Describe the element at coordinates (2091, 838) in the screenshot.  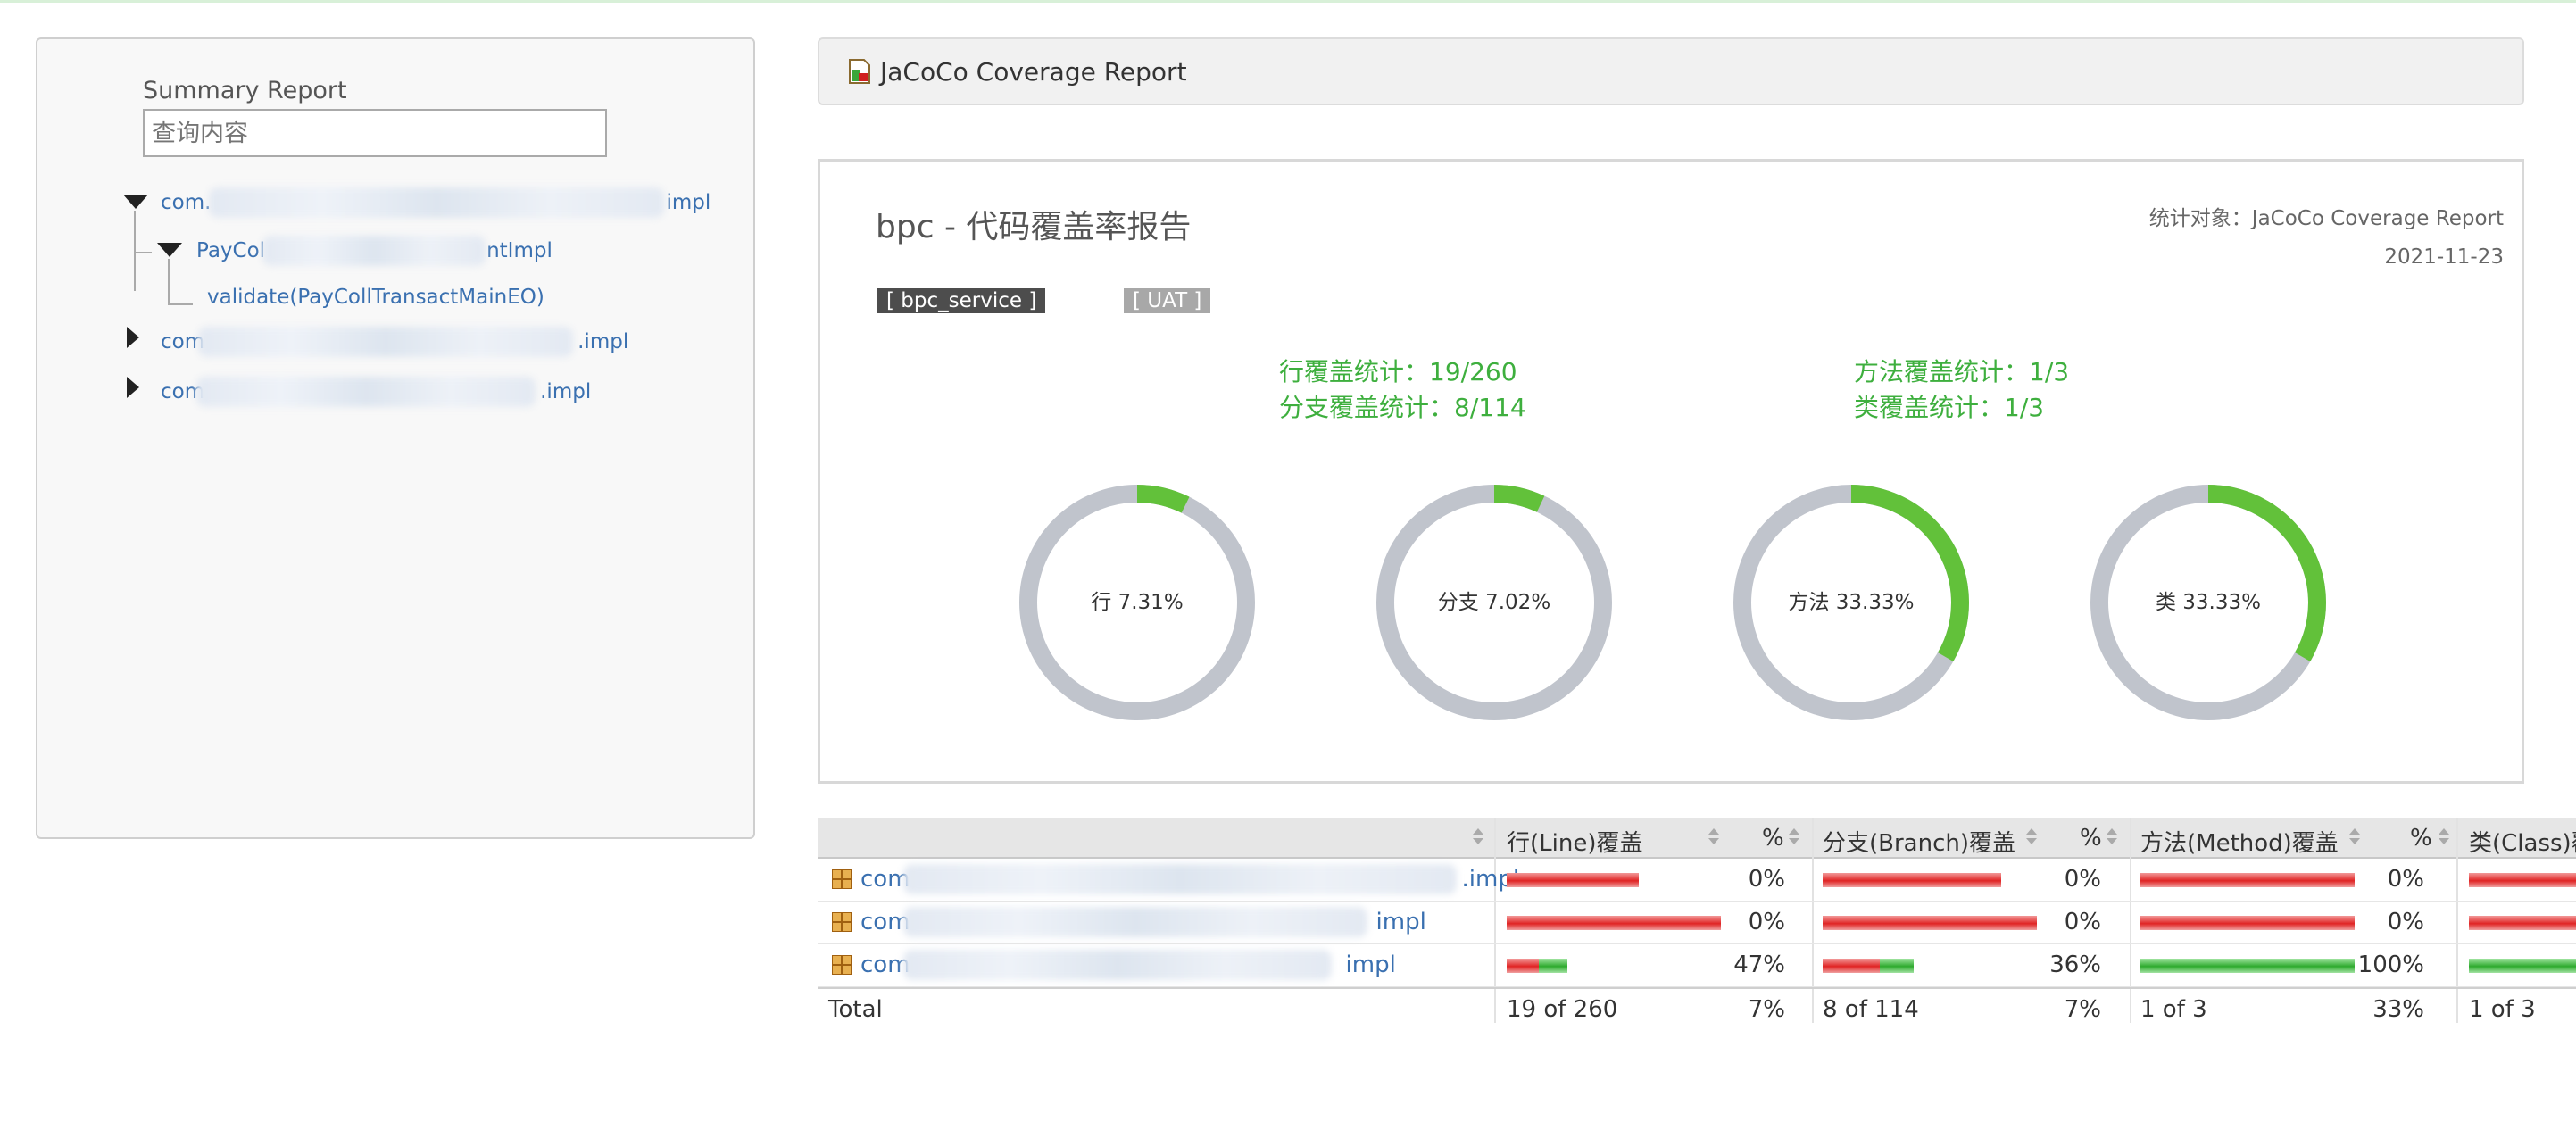
I see `col-branch-pct-header: %` at that location.